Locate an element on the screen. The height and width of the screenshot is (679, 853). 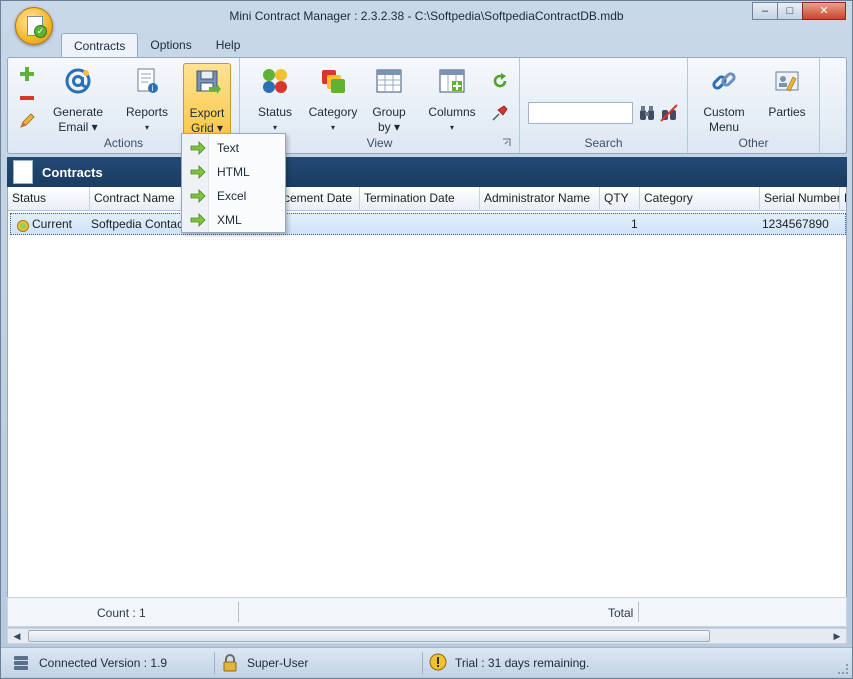
column-header-contract-name: Contract Name is located at coordinates (137, 199).